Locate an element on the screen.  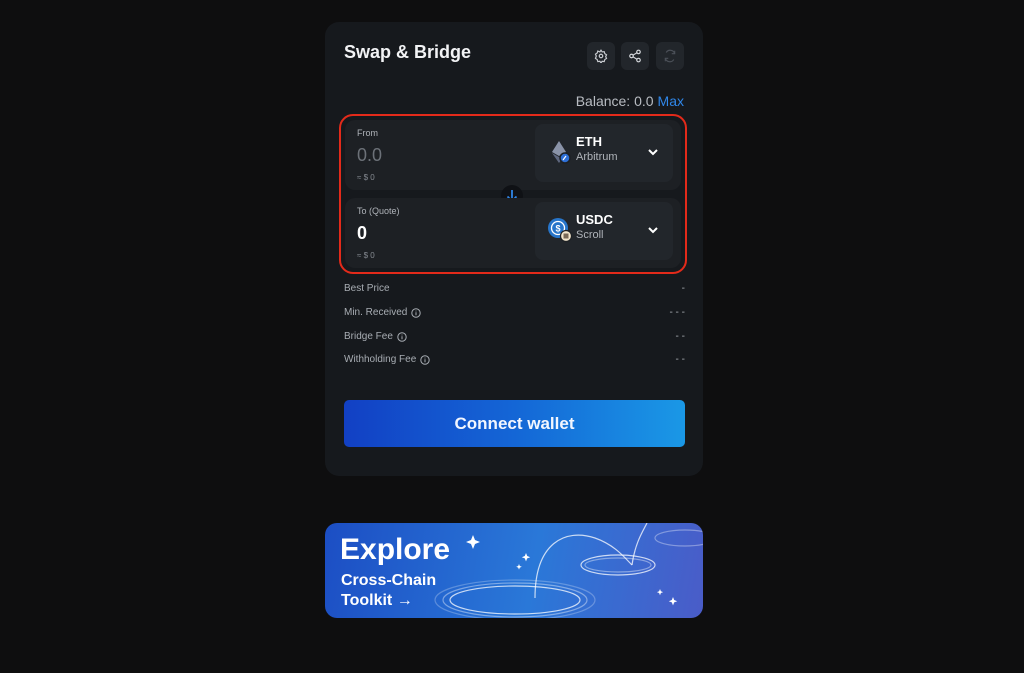
connect-wallet-button: Connect wallet is located at coordinates (514, 423).